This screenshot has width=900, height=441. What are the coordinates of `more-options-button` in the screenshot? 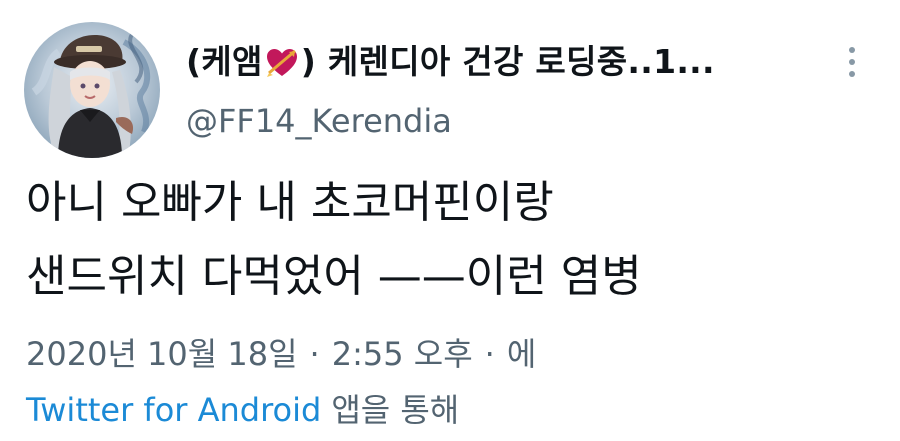 It's located at (852, 62).